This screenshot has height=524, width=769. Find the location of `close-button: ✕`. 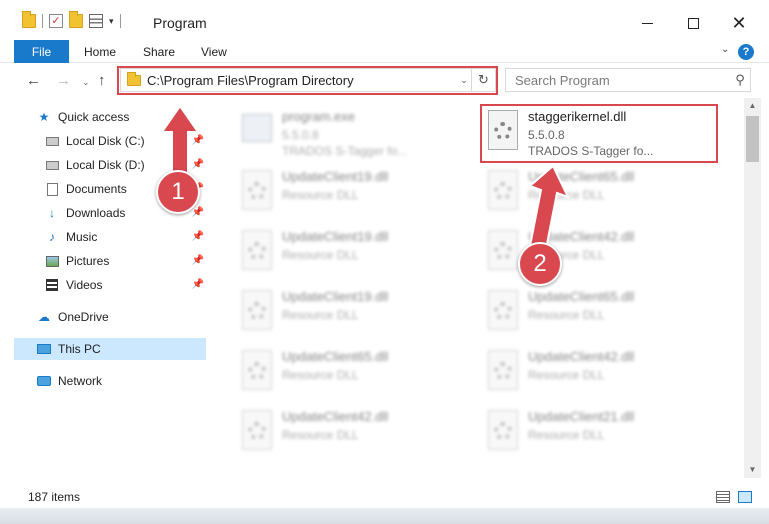

close-button: ✕ is located at coordinates (739, 23).